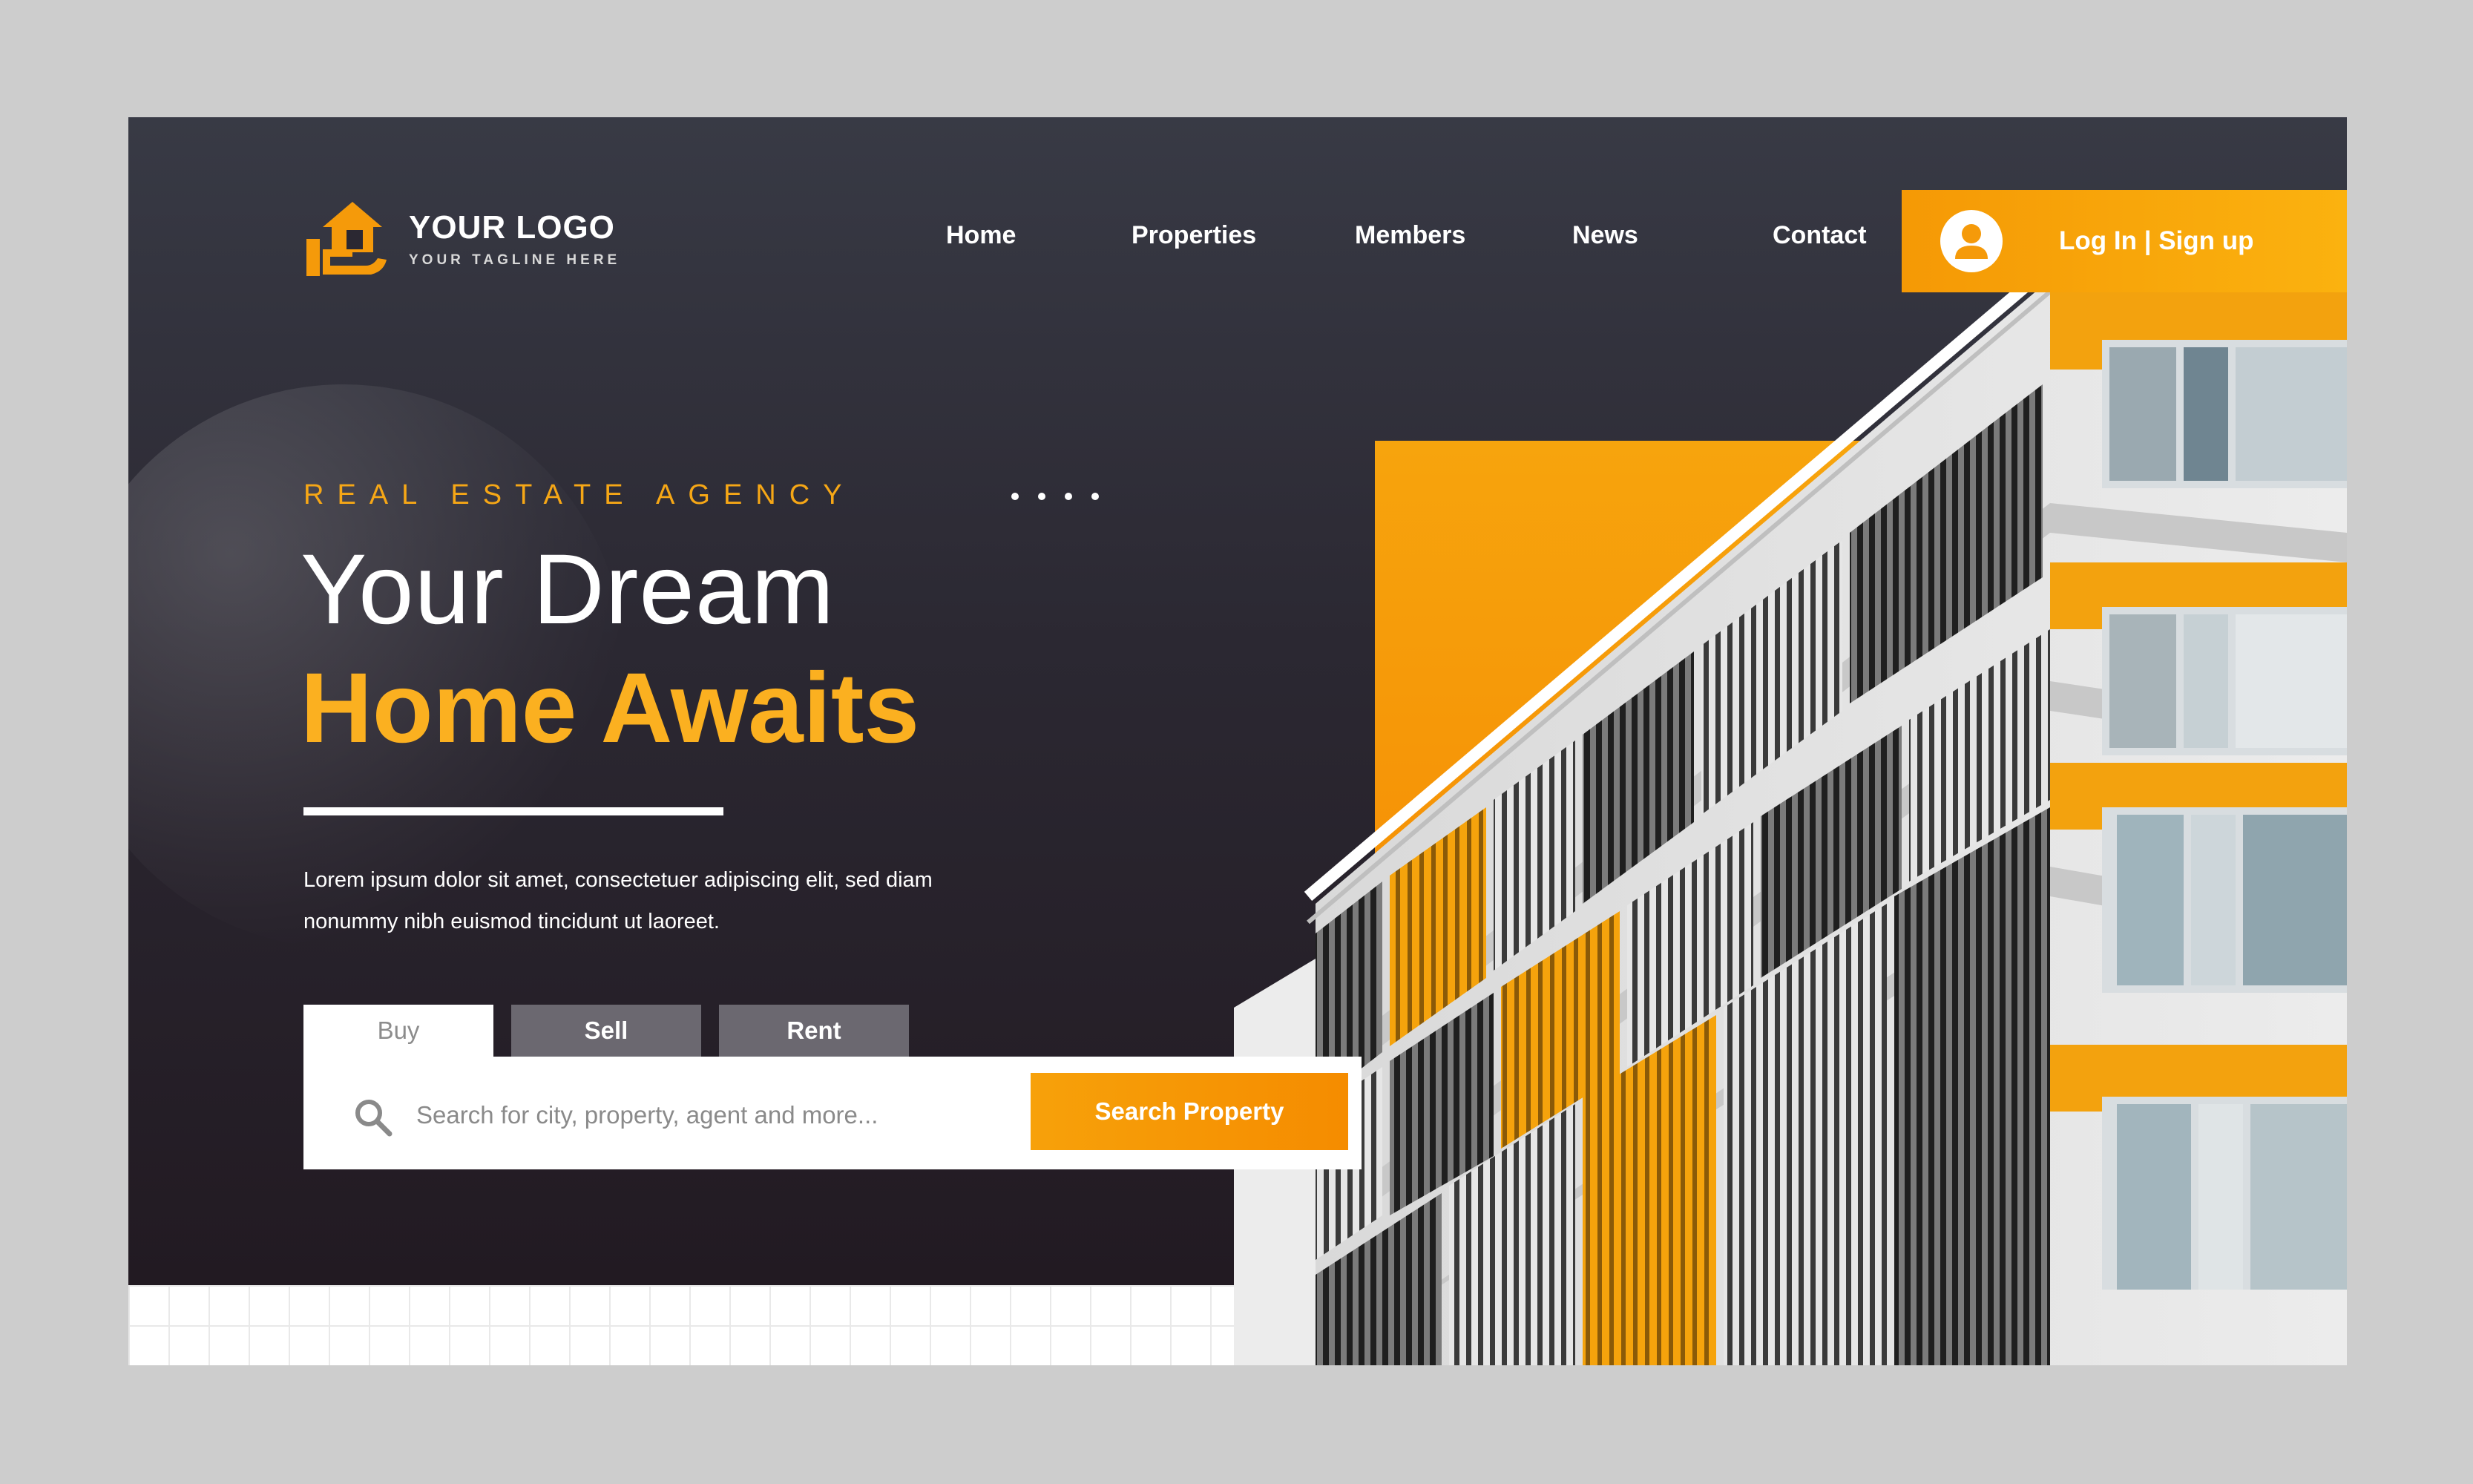 The image size is (2473, 1484). What do you see at coordinates (610, 708) in the screenshot?
I see `hero-headline-line2: Home Awaits` at bounding box center [610, 708].